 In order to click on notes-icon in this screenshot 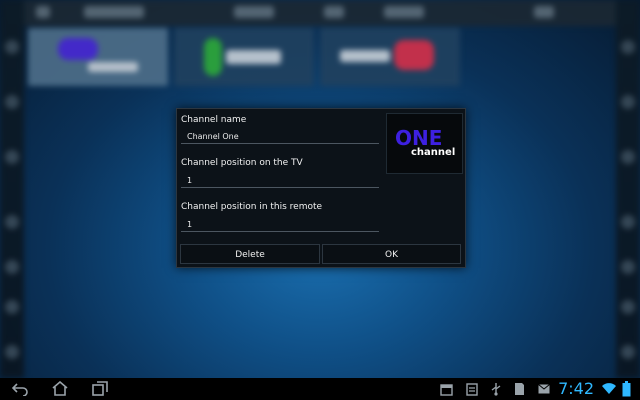, I will do `click(472, 389)`.